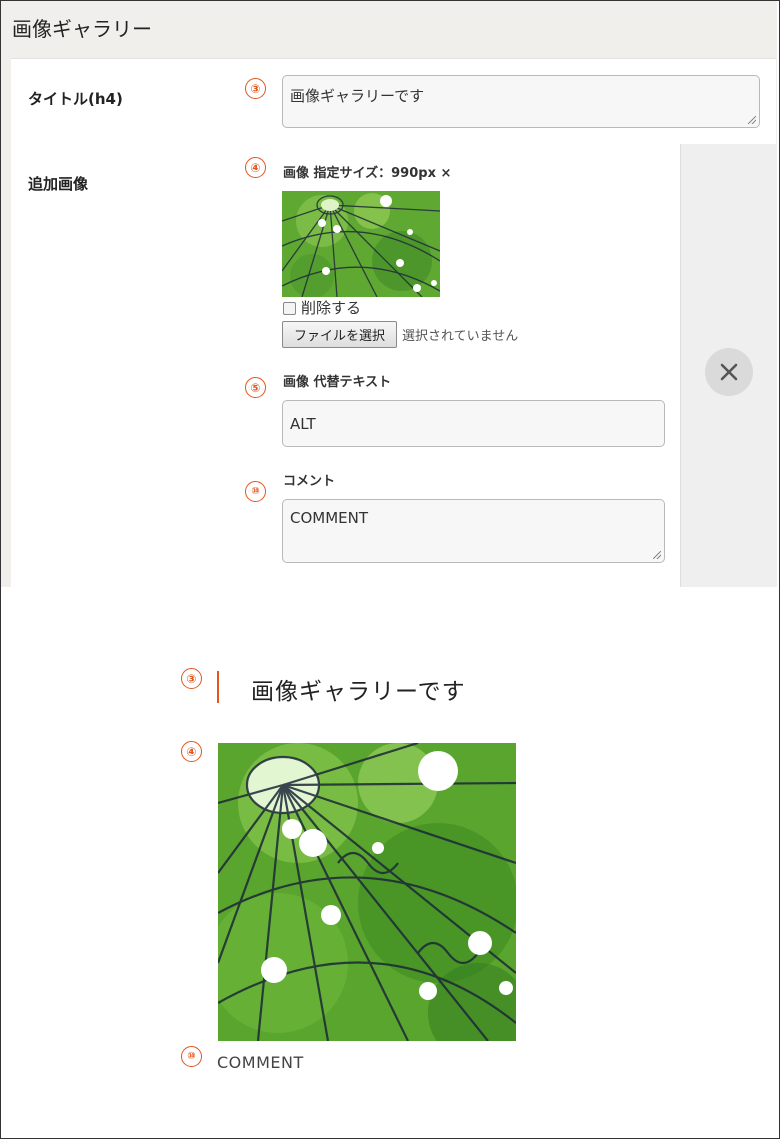 This screenshot has height=1139, width=780. I want to click on delete-checkbox, so click(289, 308).